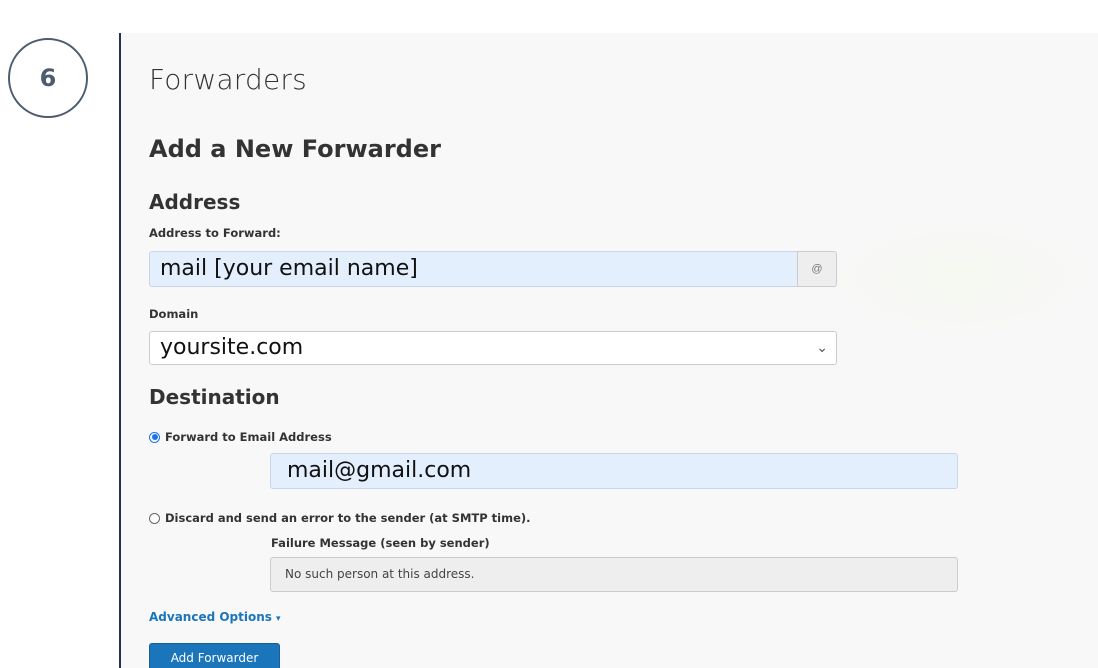  I want to click on advanced-options-label: Advanced Options, so click(210, 617).